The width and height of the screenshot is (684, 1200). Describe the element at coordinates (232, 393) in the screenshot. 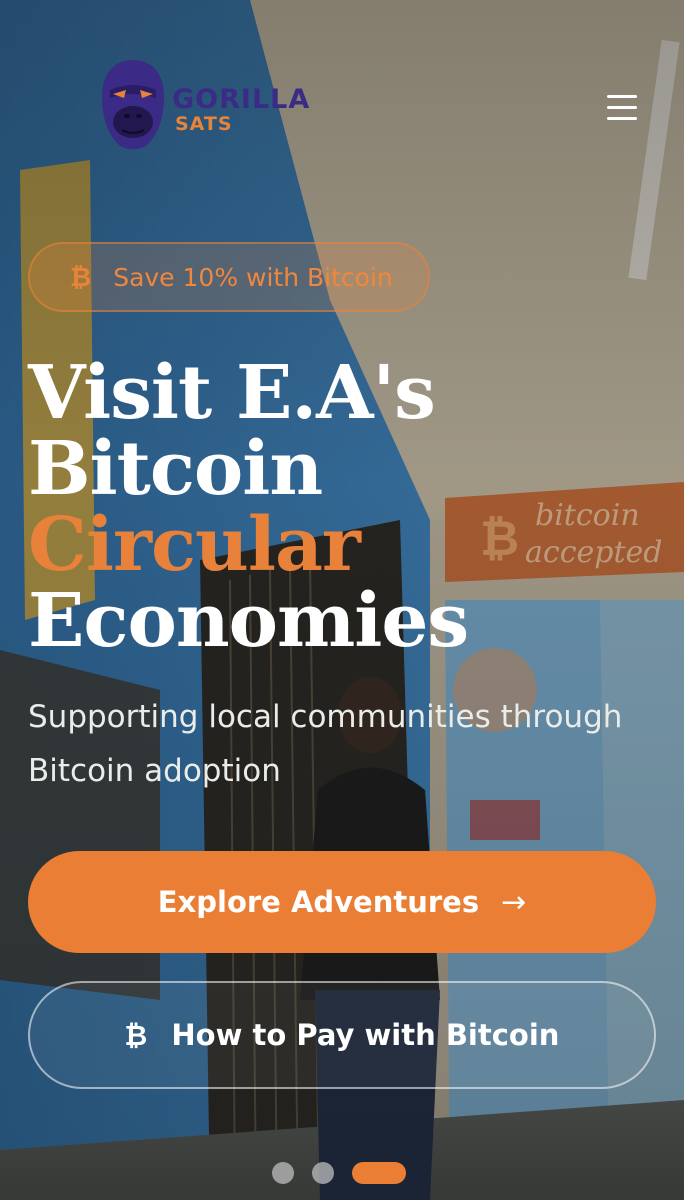

I see `hero-title-line-1: Visit E.A's` at that location.